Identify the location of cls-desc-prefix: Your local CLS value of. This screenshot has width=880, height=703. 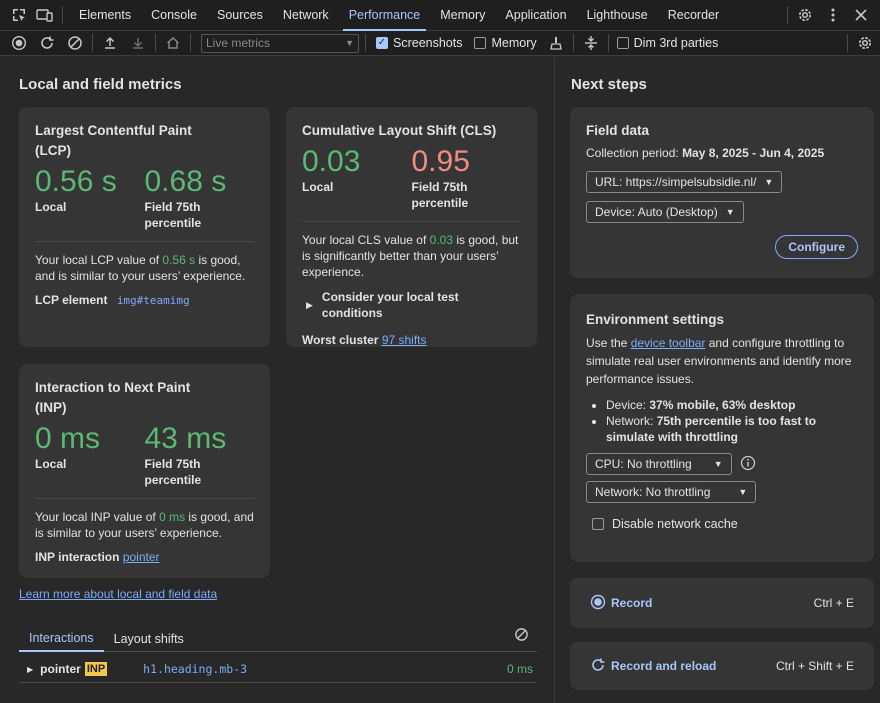
(366, 240).